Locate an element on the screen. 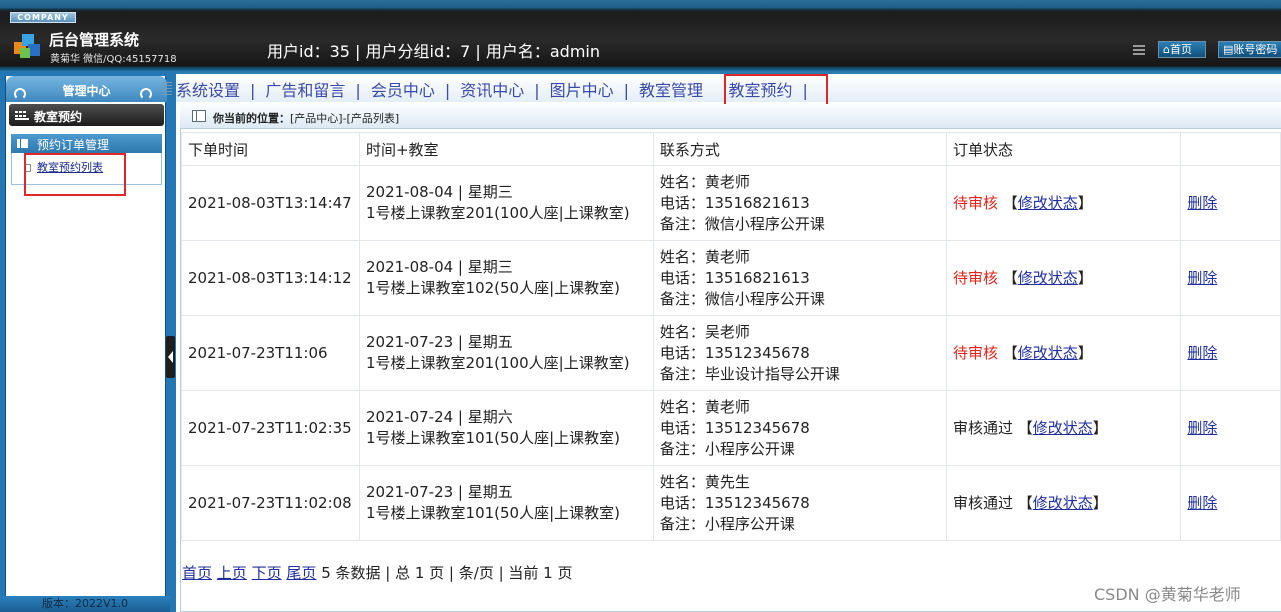 This screenshot has height=612, width=1281. account-button-label: 账号密码 is located at coordinates (1255, 49).